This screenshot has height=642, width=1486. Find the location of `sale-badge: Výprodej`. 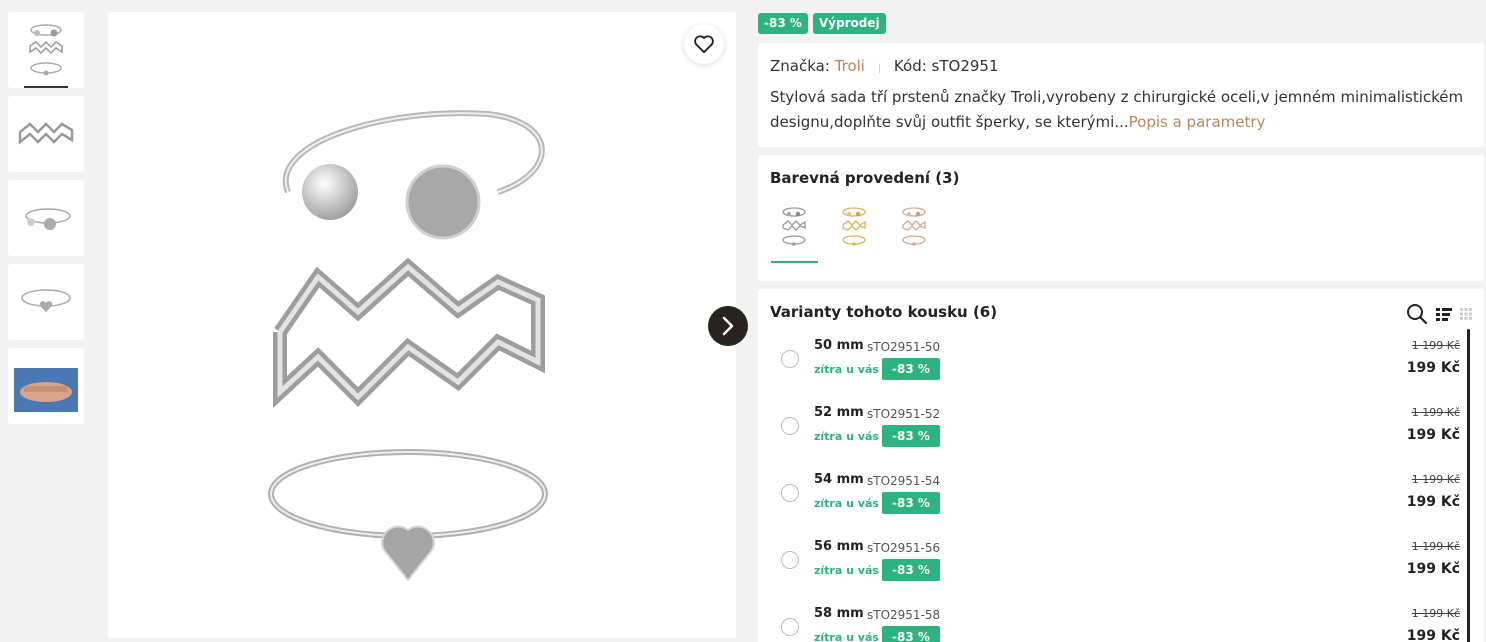

sale-badge: Výprodej is located at coordinates (849, 23).